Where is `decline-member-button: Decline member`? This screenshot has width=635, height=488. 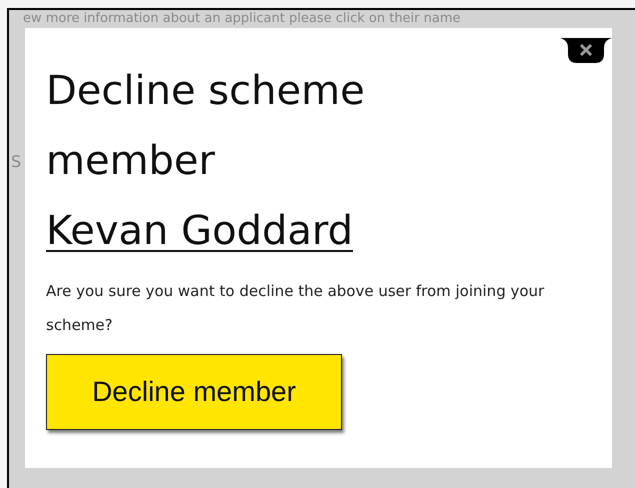
decline-member-button: Decline member is located at coordinates (194, 392).